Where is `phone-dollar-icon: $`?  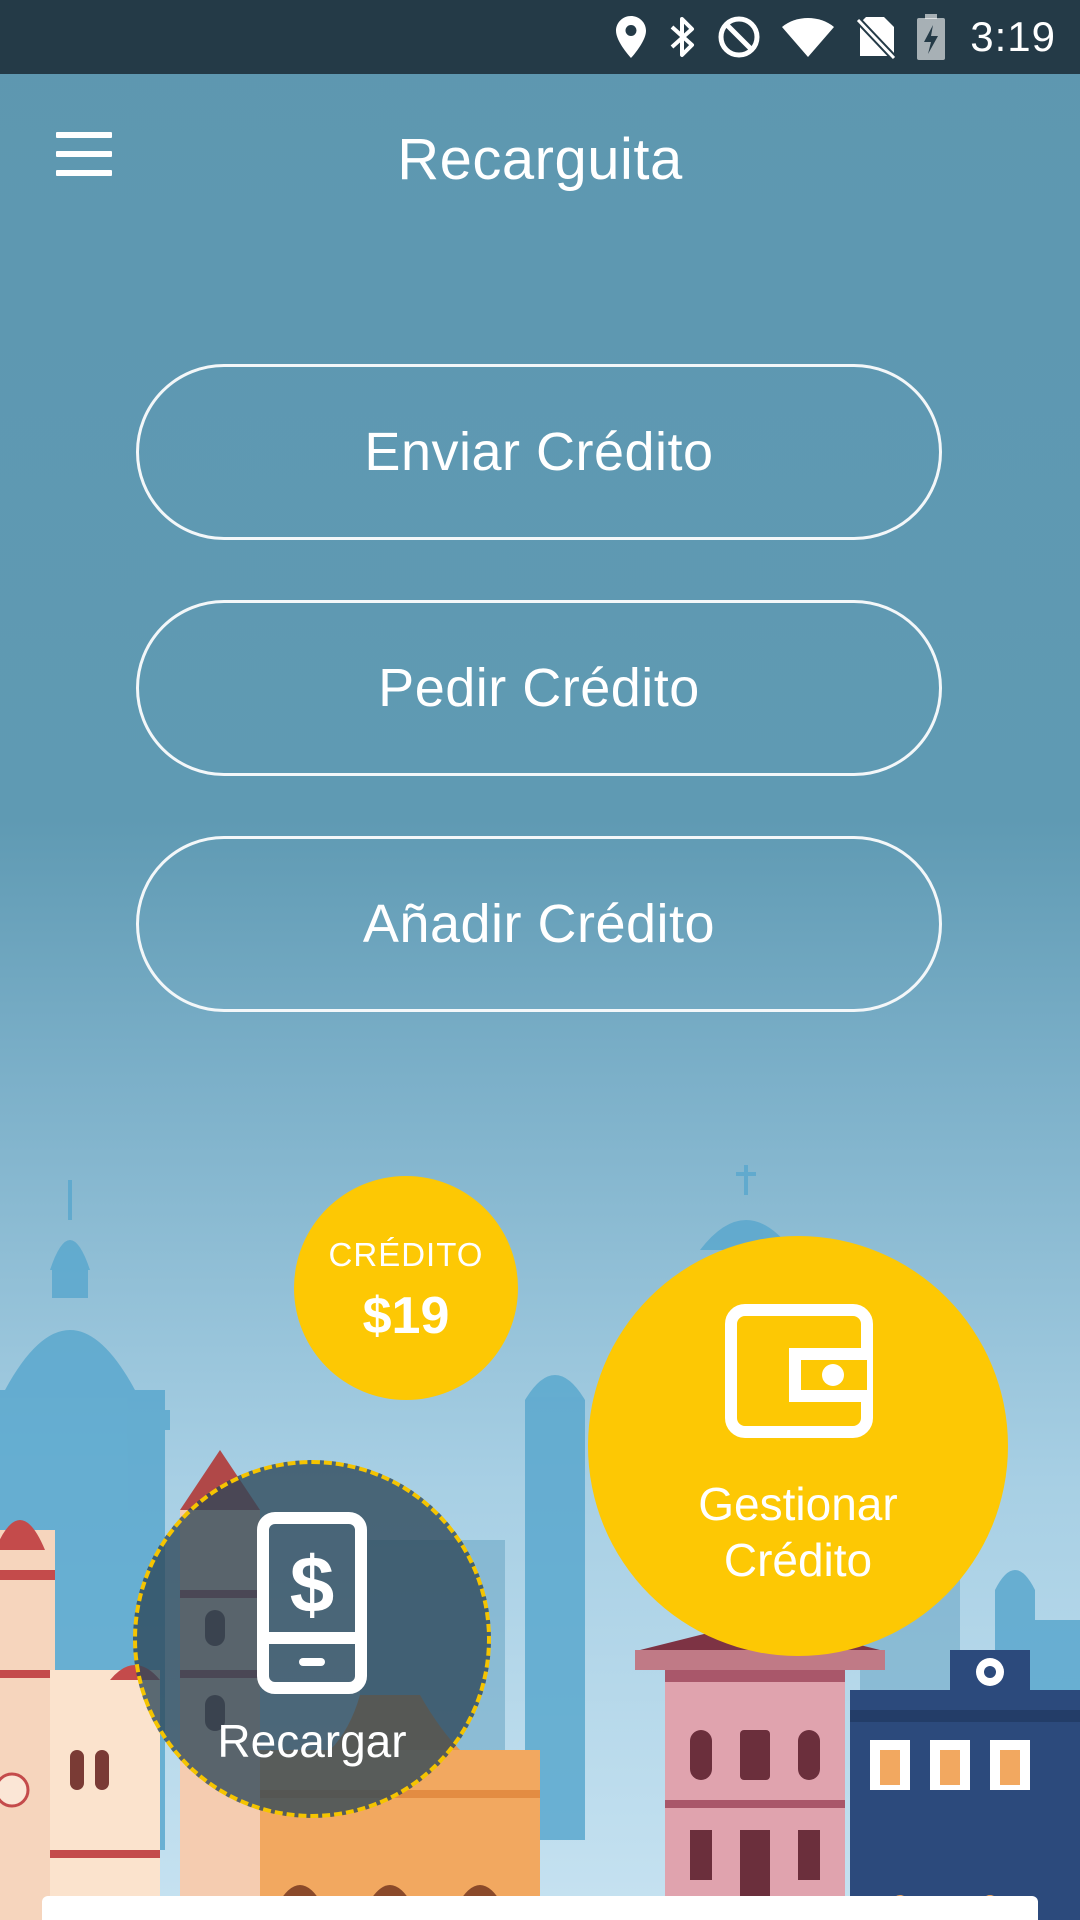 phone-dollar-icon: $ is located at coordinates (312, 1605).